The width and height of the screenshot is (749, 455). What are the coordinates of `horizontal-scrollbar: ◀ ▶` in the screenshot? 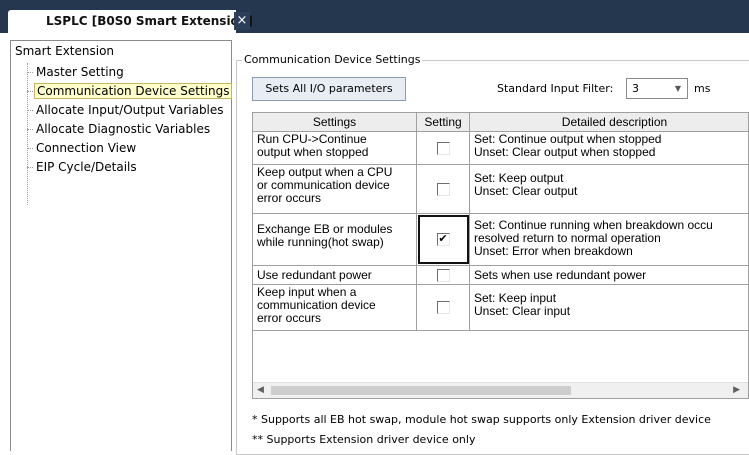 It's located at (500, 390).